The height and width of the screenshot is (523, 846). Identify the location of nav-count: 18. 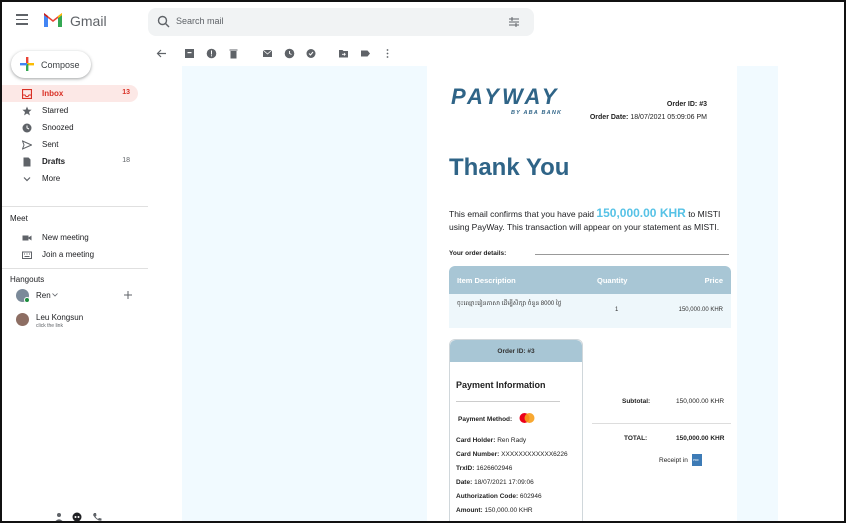
(126, 160).